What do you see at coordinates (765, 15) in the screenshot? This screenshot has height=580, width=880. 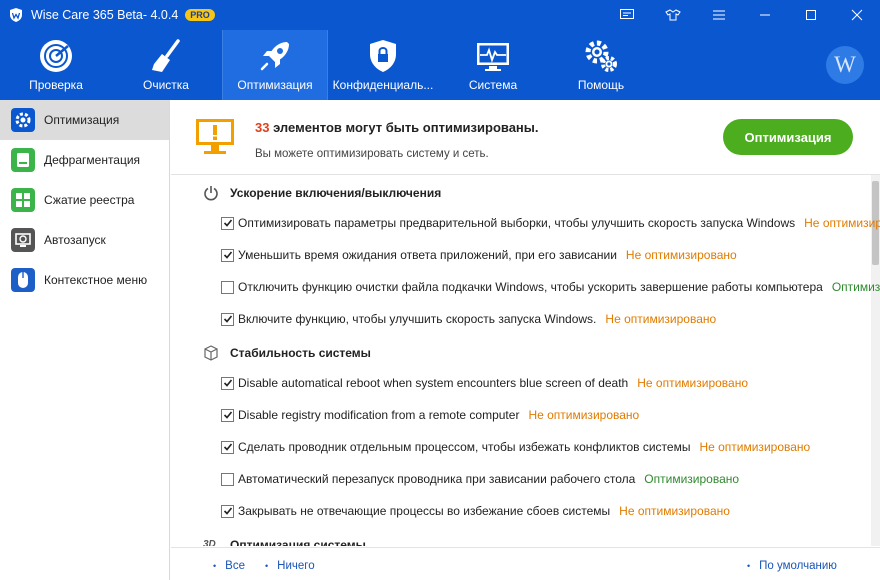 I see `minimize-icon` at bounding box center [765, 15].